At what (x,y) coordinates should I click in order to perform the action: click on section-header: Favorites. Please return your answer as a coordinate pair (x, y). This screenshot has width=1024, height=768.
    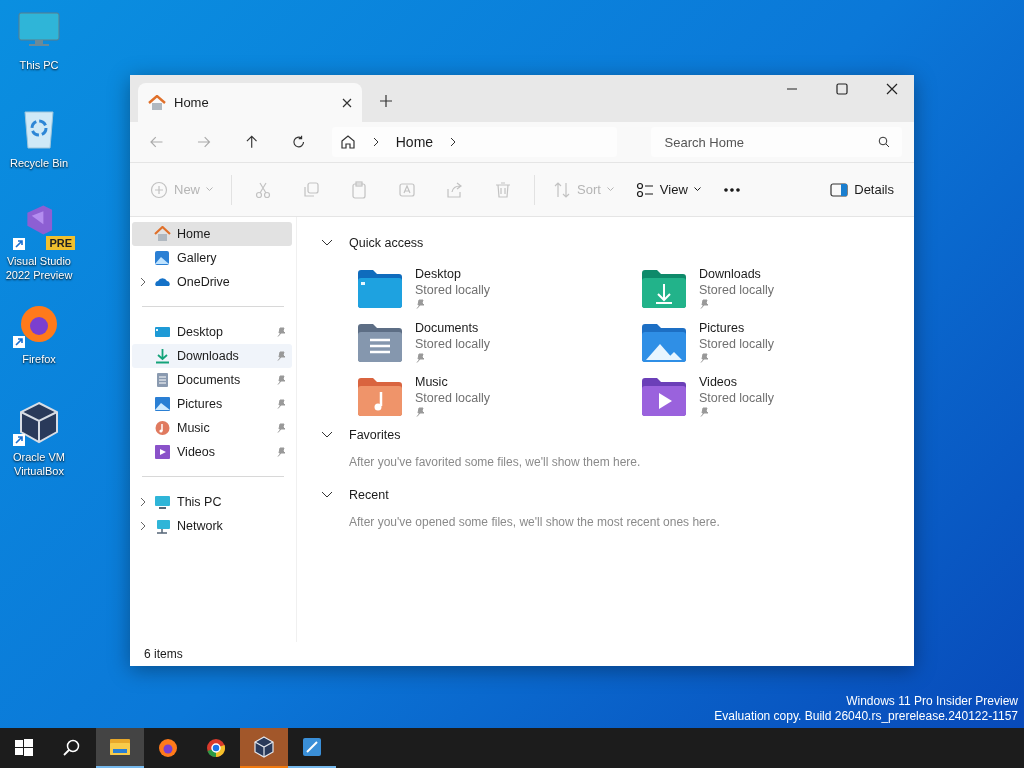
    Looking at the image, I should click on (375, 435).